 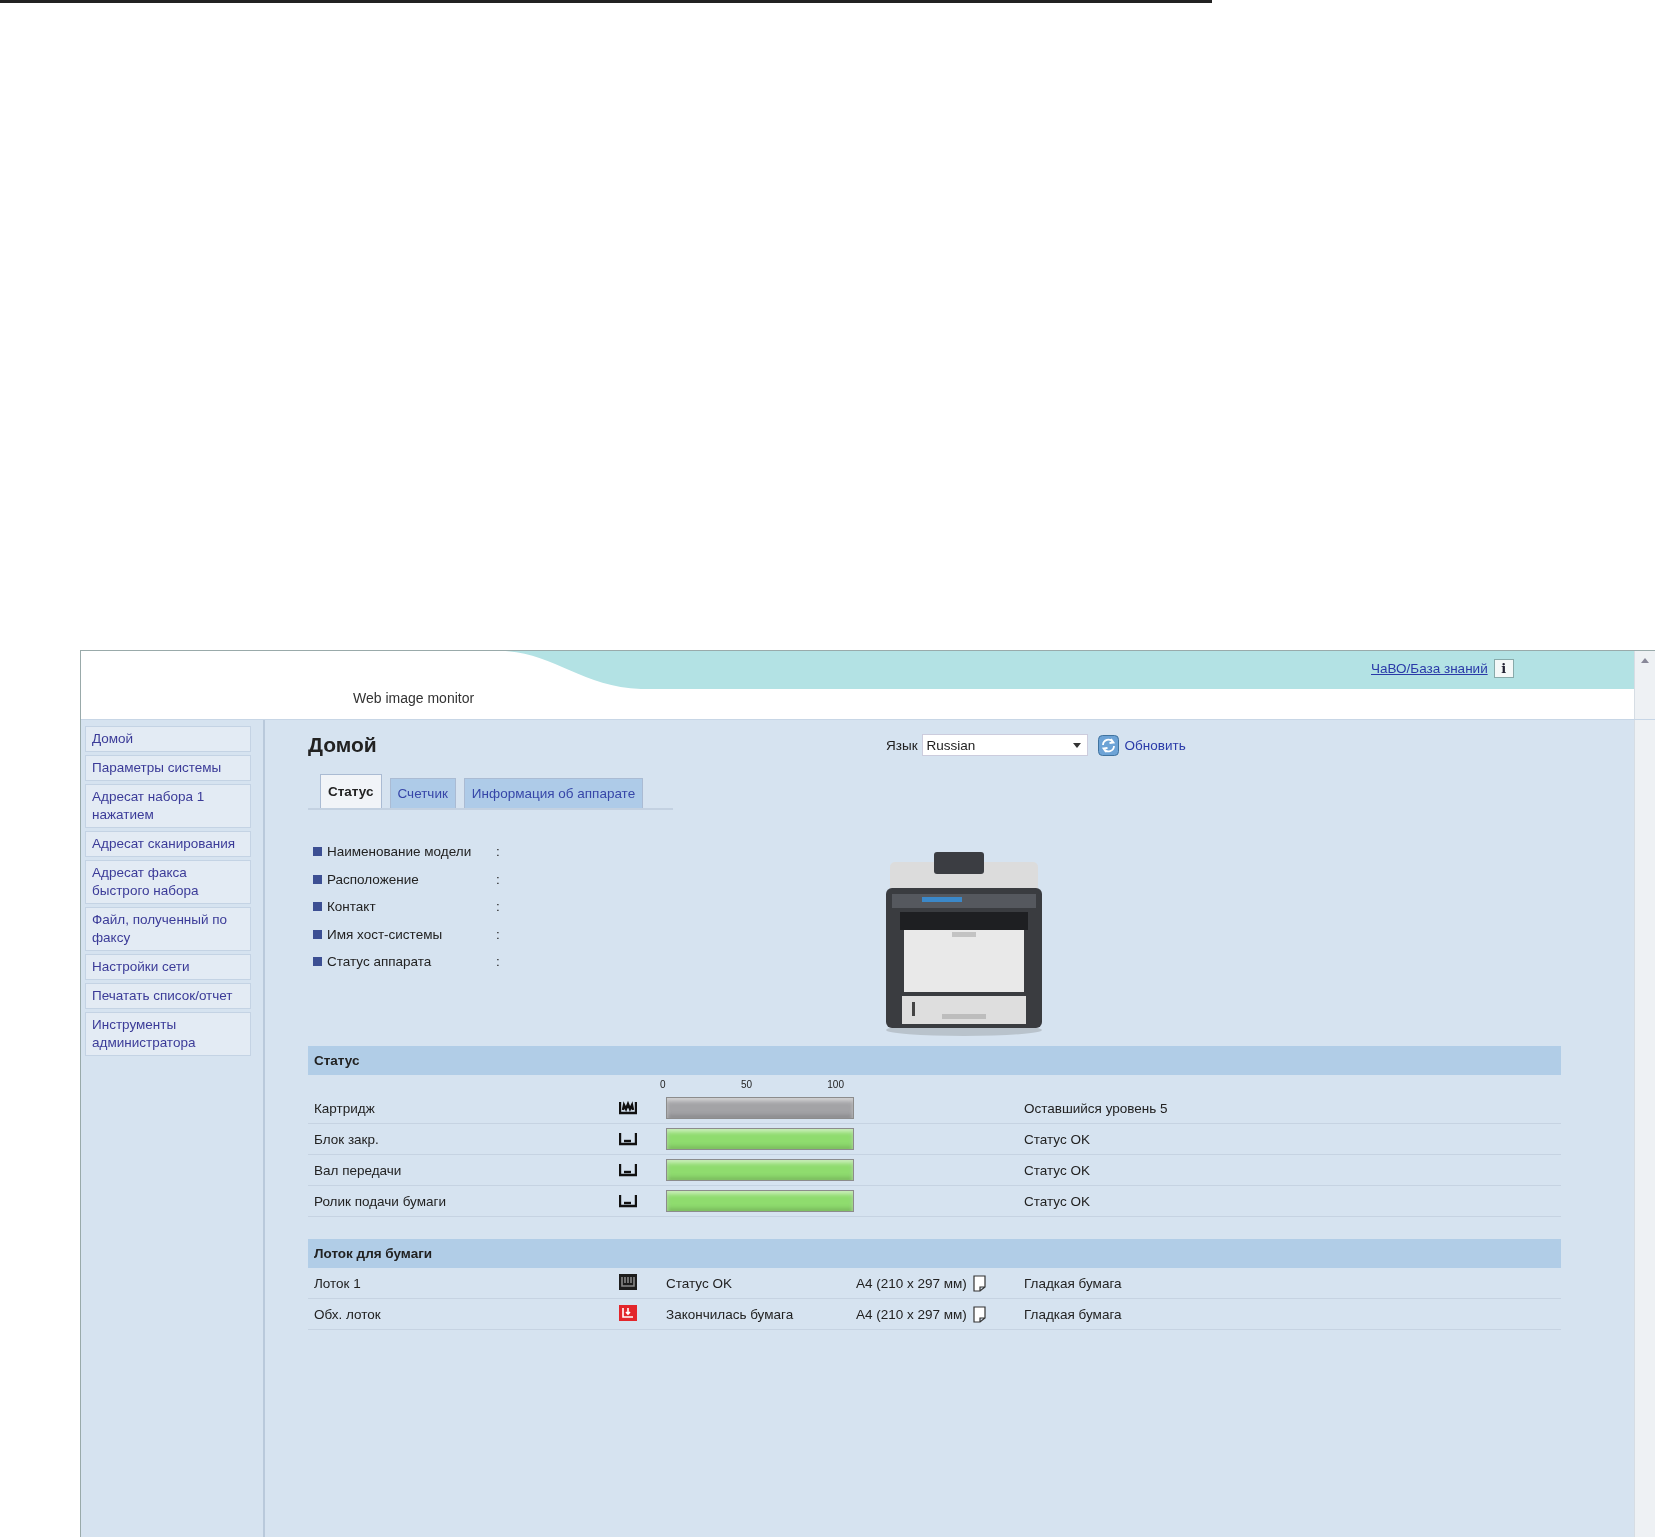 What do you see at coordinates (168, 806) in the screenshot?
I see `sidebar-link: Адресат набора 1 нажатием` at bounding box center [168, 806].